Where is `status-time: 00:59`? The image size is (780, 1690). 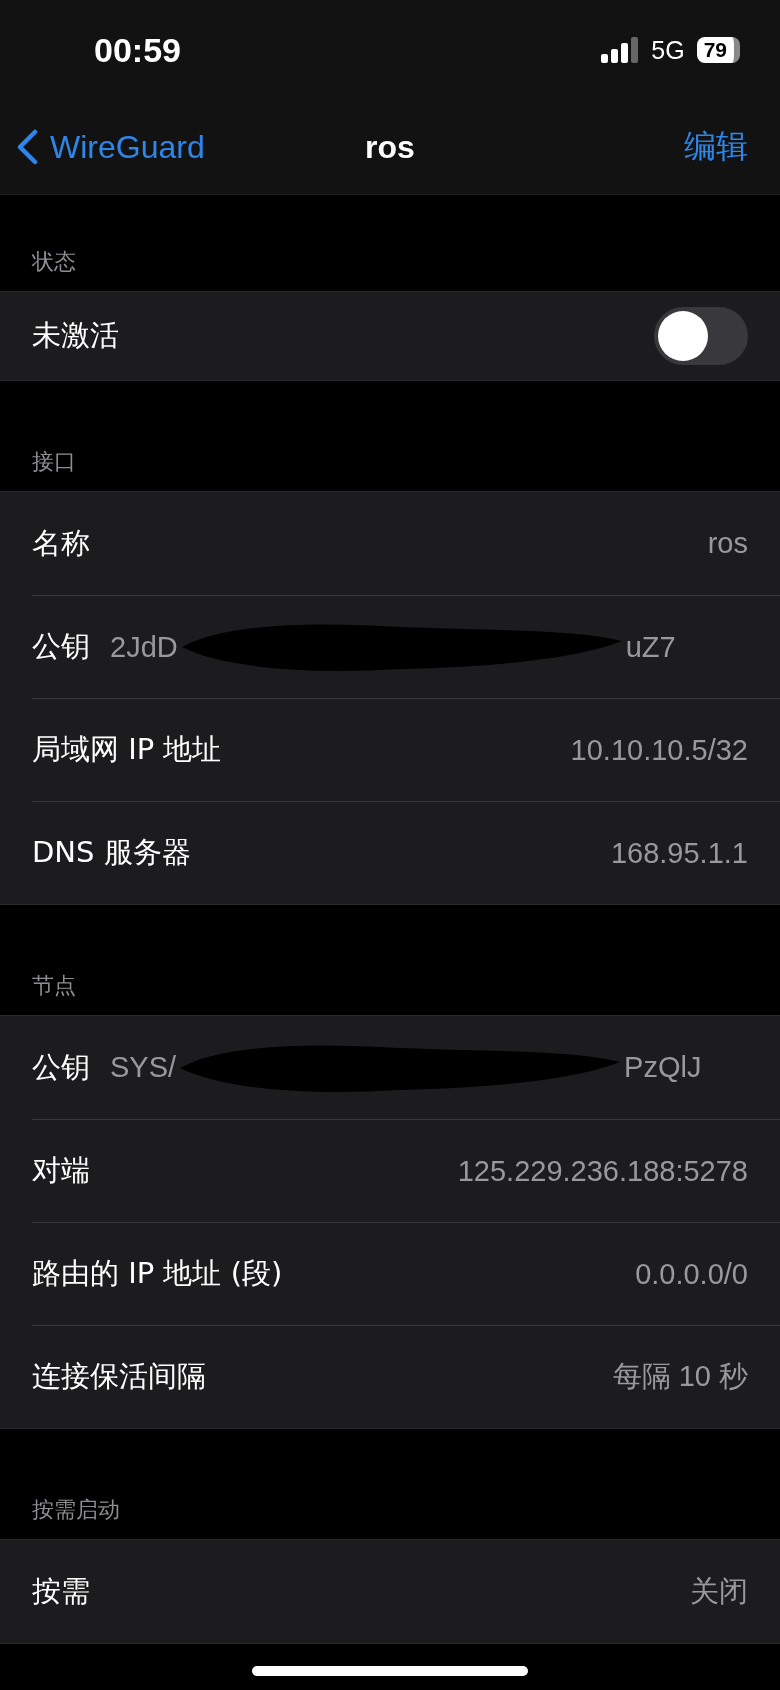 status-time: 00:59 is located at coordinates (137, 50).